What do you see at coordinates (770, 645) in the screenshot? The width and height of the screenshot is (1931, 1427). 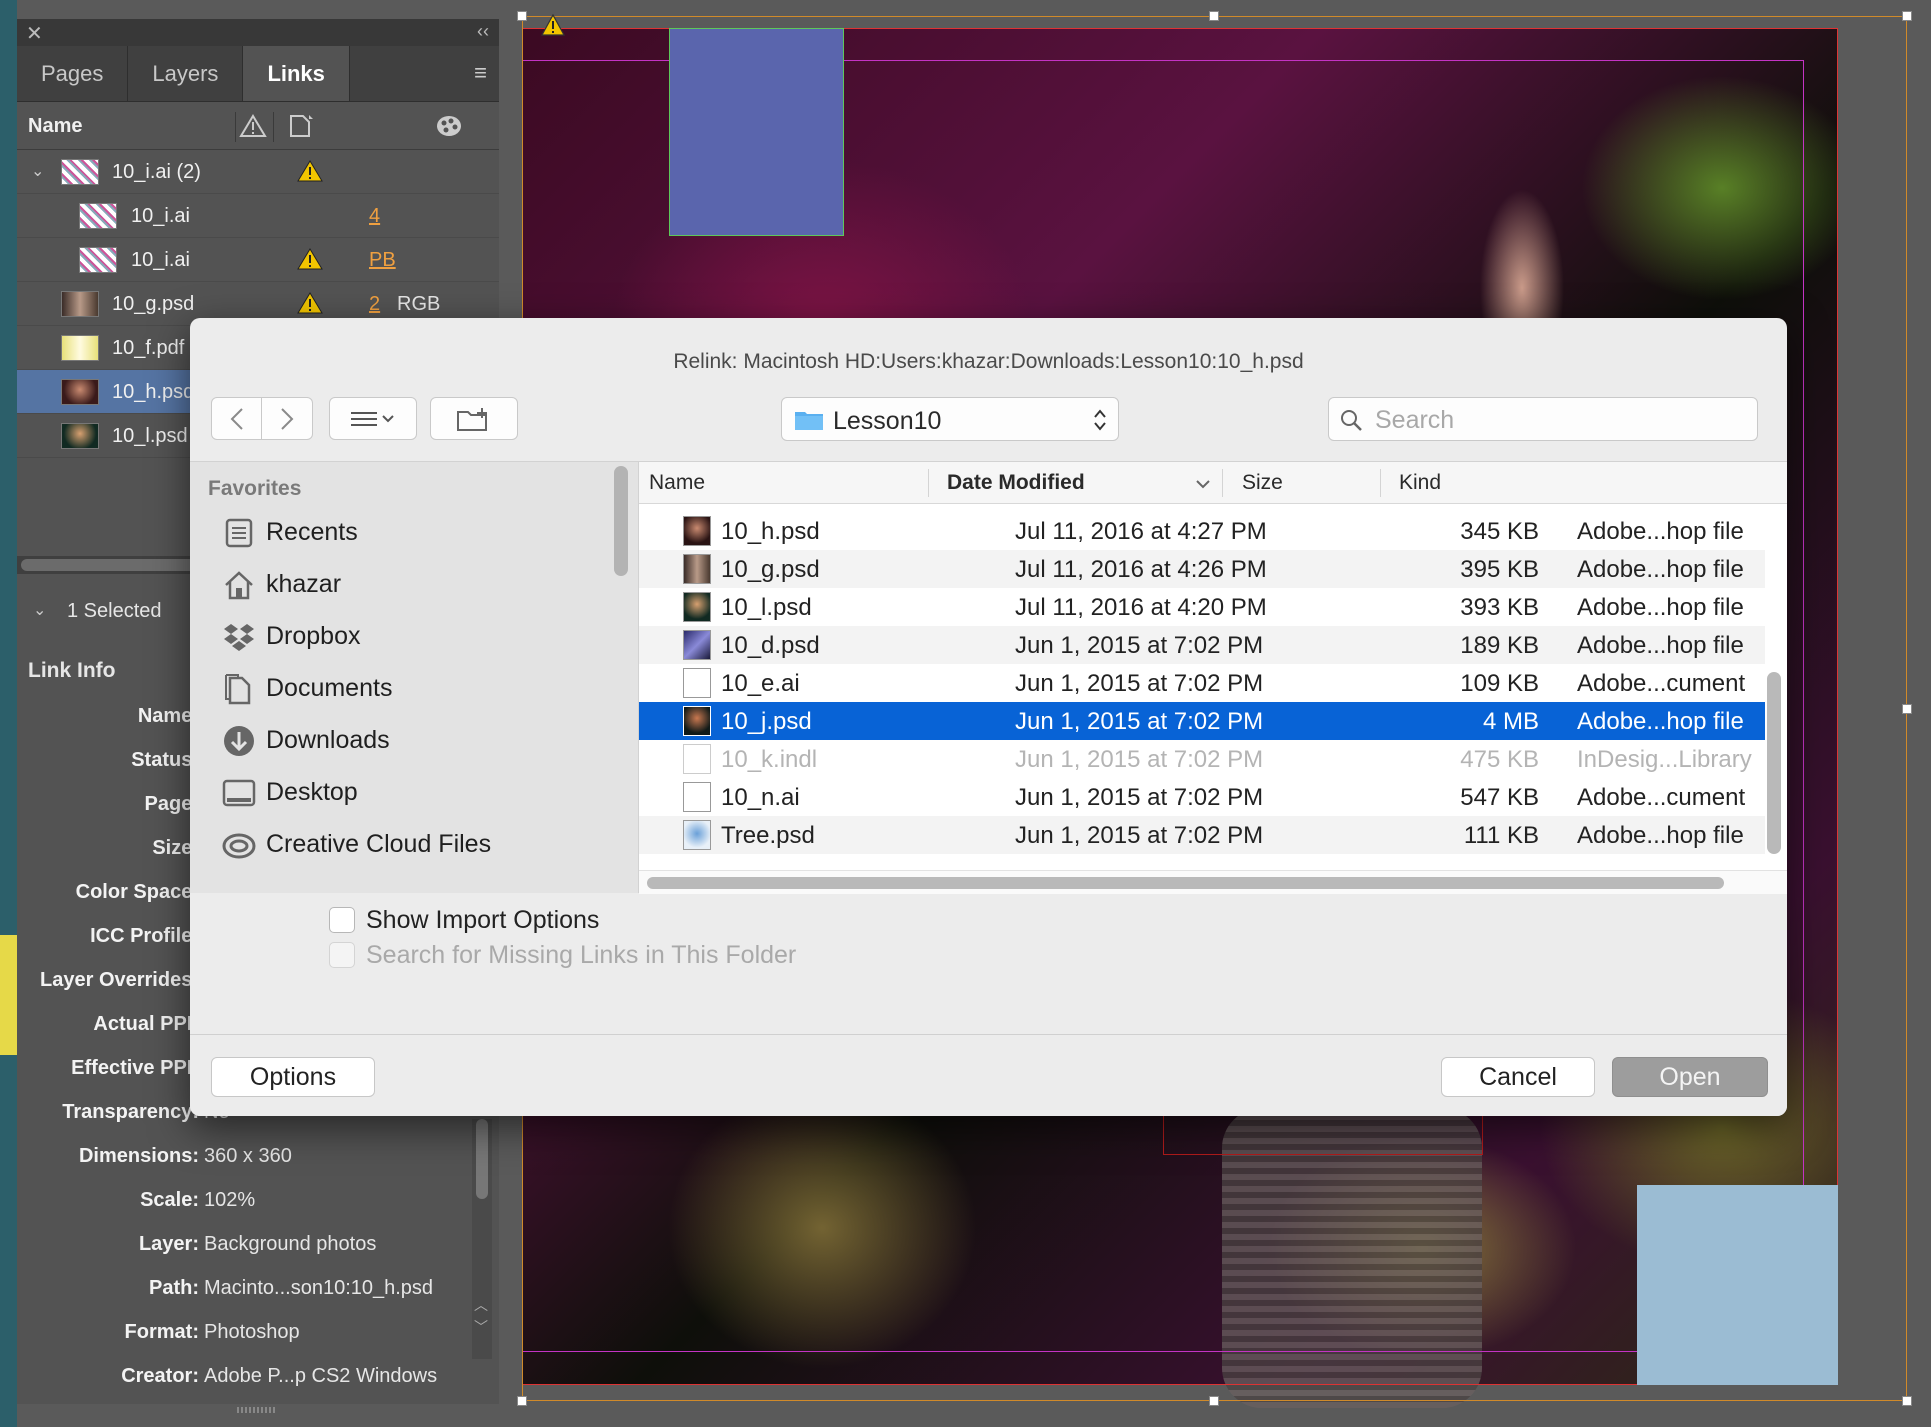 I see `file-name: 10_d.psd` at bounding box center [770, 645].